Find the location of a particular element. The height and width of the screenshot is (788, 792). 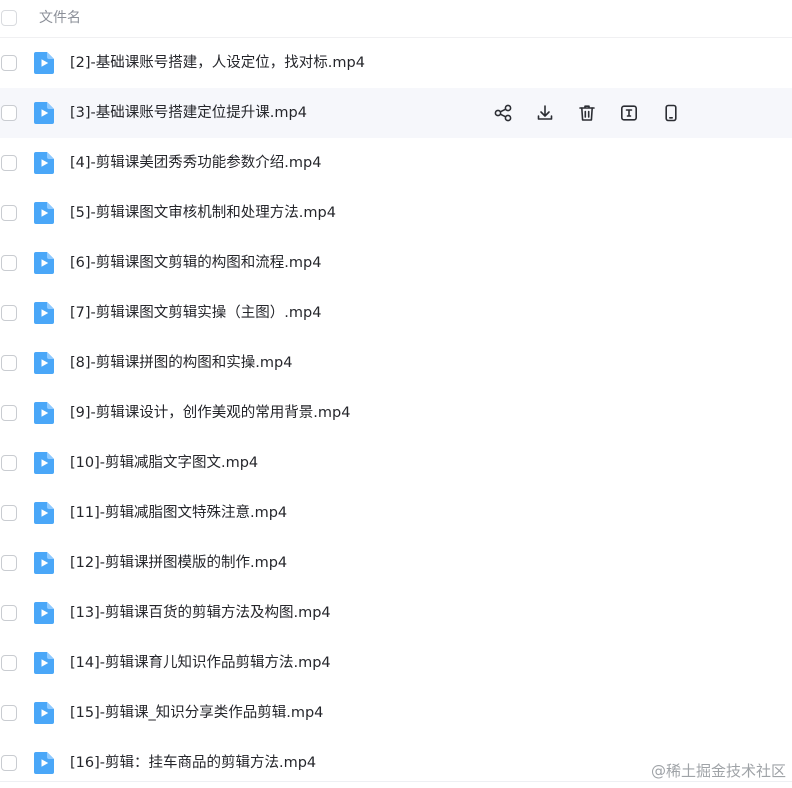

file-row: [4]-剪辑课美团秀秀功能参数介绍.mp4 is located at coordinates (396, 163).